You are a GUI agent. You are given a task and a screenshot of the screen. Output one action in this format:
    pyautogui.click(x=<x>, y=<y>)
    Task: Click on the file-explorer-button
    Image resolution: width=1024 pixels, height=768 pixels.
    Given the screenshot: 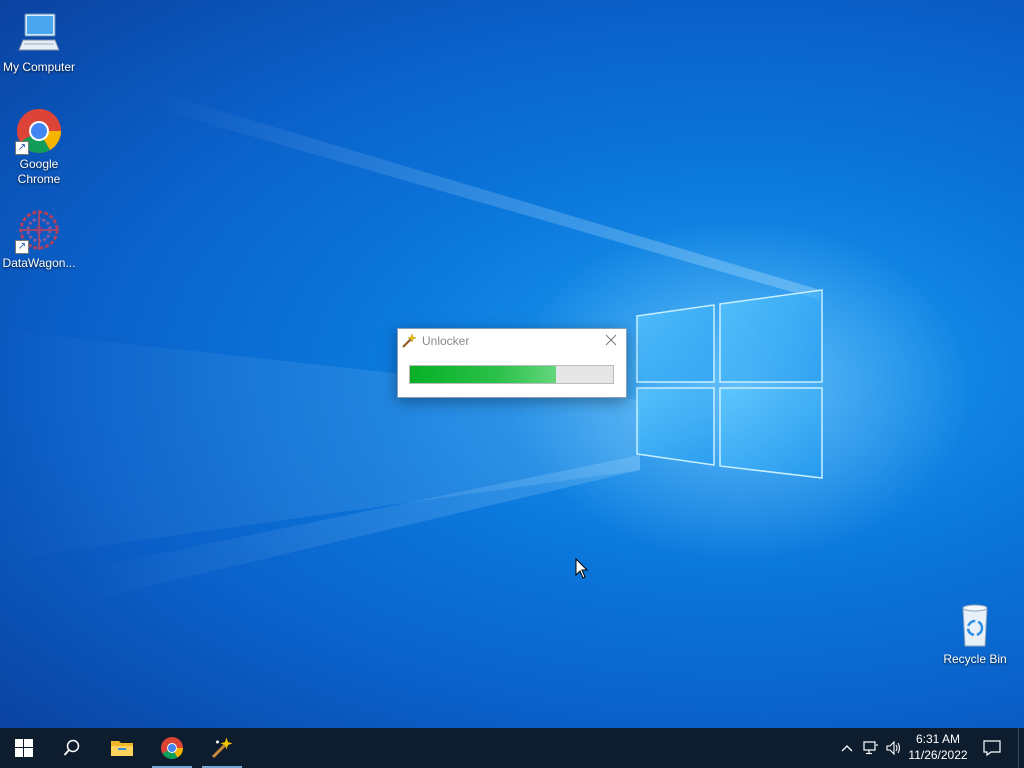 What is the action you would take?
    pyautogui.click(x=122, y=748)
    